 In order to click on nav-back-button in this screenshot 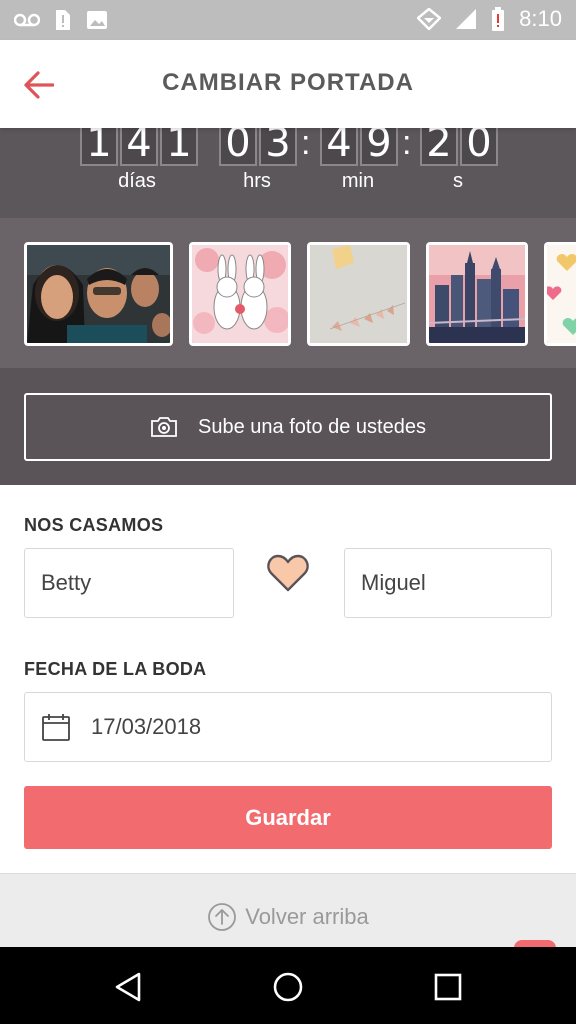, I will do `click(128, 987)`.